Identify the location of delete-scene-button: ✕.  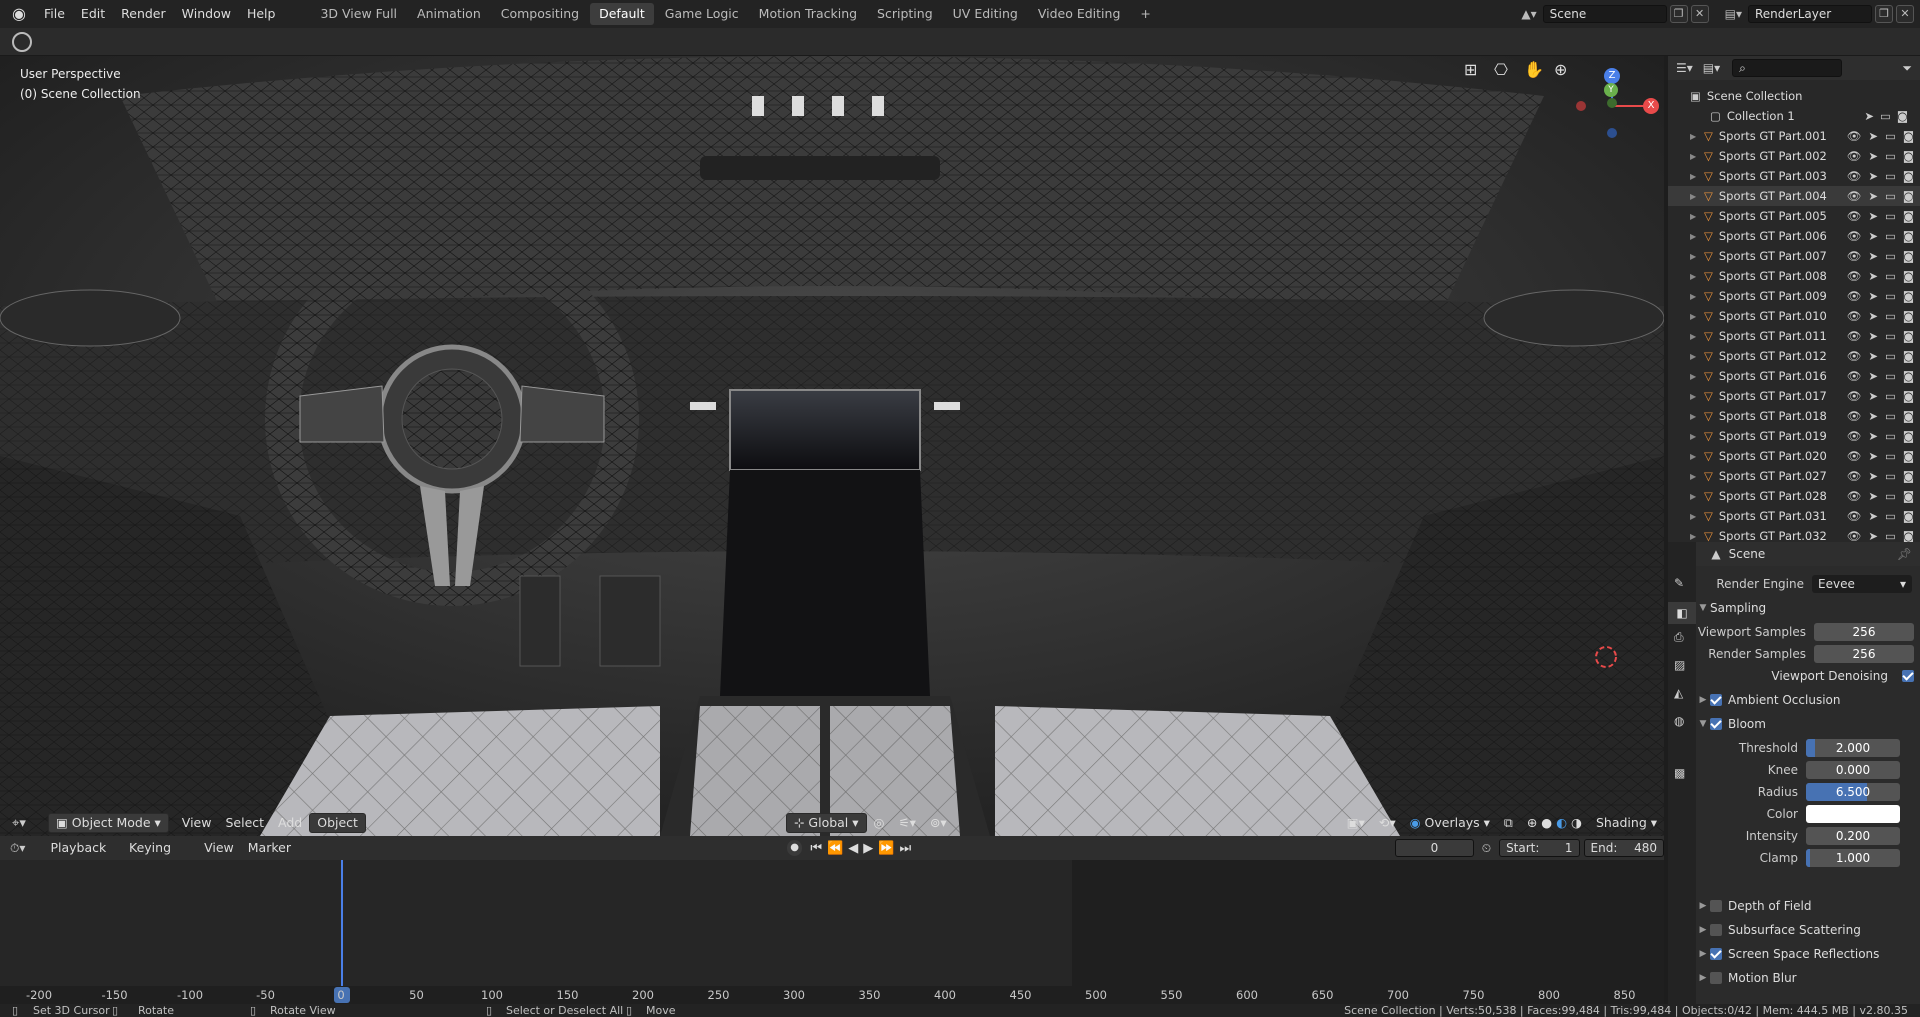
(1699, 14).